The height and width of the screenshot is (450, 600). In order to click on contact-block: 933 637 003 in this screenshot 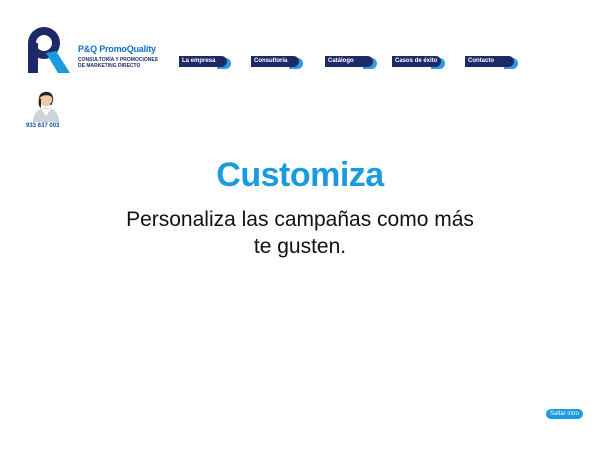, I will do `click(46, 109)`.